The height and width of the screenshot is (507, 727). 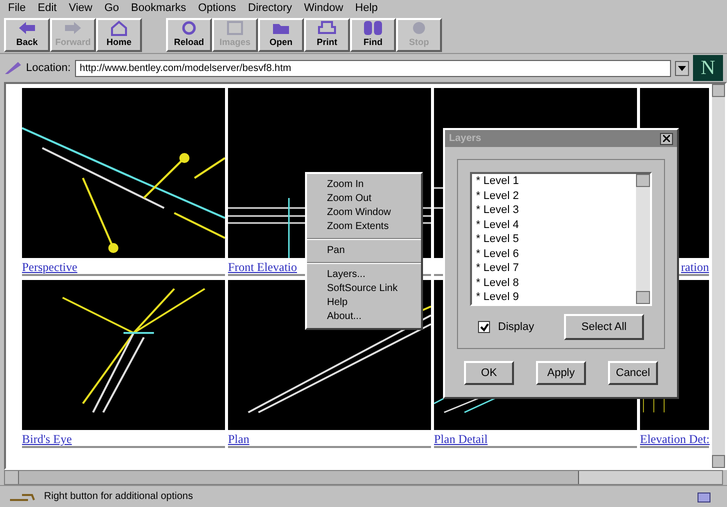 What do you see at coordinates (17, 8) in the screenshot?
I see `menu-item: File` at bounding box center [17, 8].